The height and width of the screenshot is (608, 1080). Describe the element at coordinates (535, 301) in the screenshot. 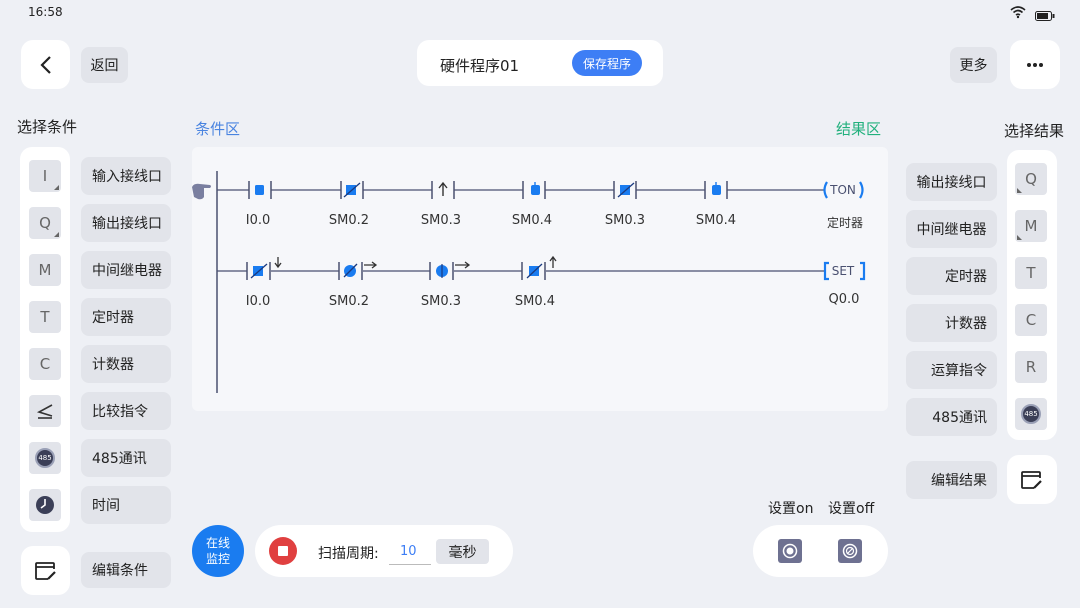

I see `rung2-contact-label: SM0.4` at that location.